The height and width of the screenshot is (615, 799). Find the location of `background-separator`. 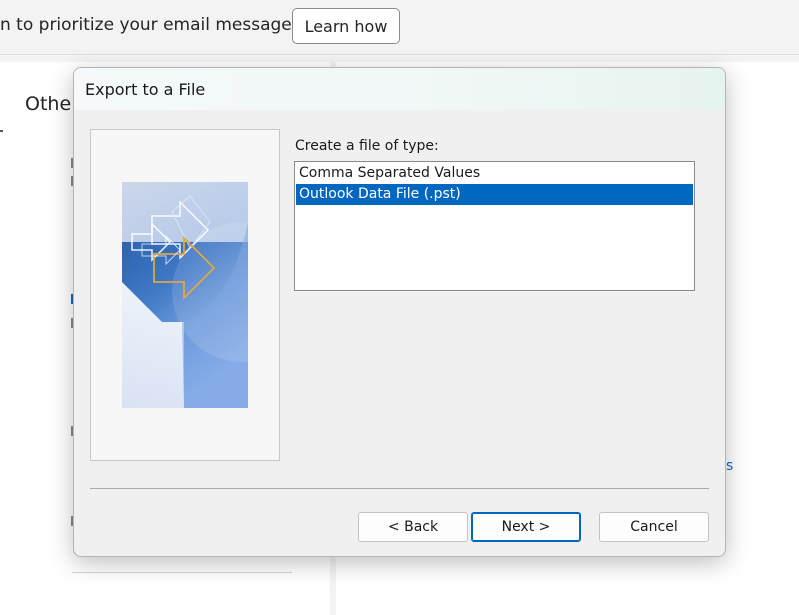

background-separator is located at coordinates (182, 572).